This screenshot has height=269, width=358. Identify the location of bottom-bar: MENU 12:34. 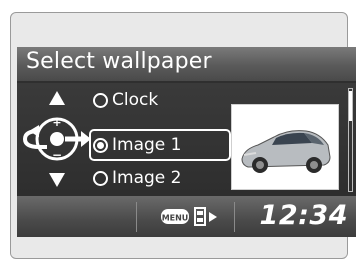
(186, 216).